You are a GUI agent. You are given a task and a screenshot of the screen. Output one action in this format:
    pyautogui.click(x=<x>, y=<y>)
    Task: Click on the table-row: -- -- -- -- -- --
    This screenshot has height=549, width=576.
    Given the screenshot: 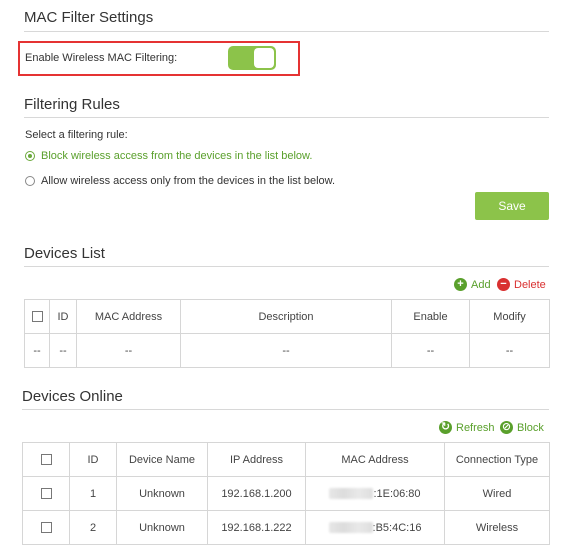 What is the action you would take?
    pyautogui.click(x=287, y=350)
    